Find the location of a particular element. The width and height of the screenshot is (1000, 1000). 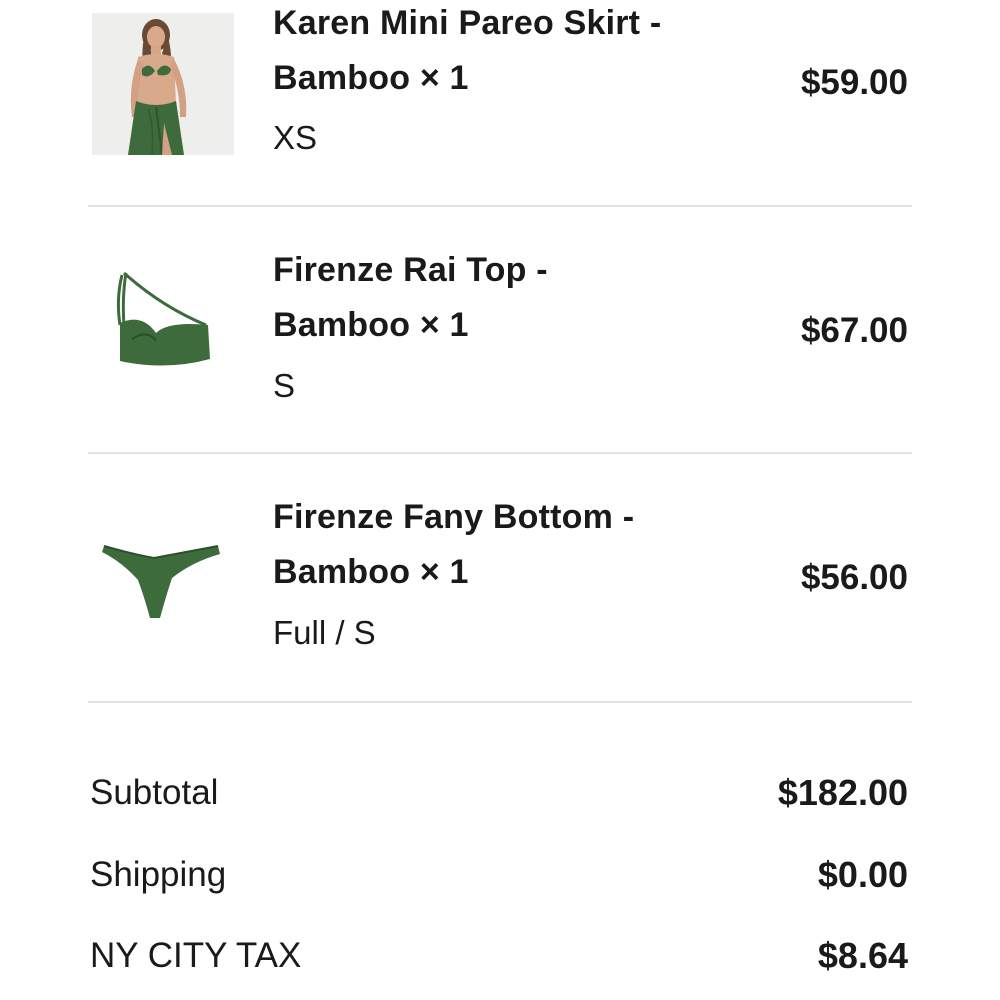

product-price: $67.00 is located at coordinates (854, 330).